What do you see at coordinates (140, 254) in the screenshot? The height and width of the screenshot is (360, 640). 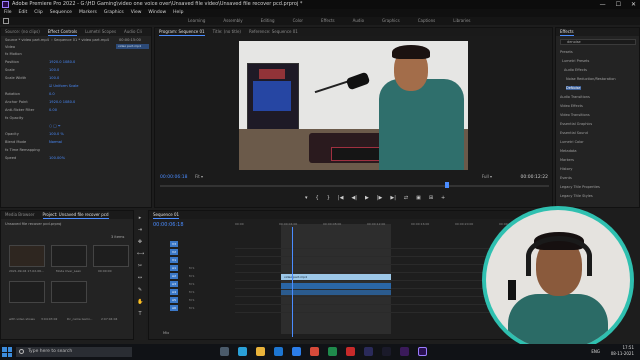 I see `rate-stretch-tool-icon: ⟷` at bounding box center [140, 254].